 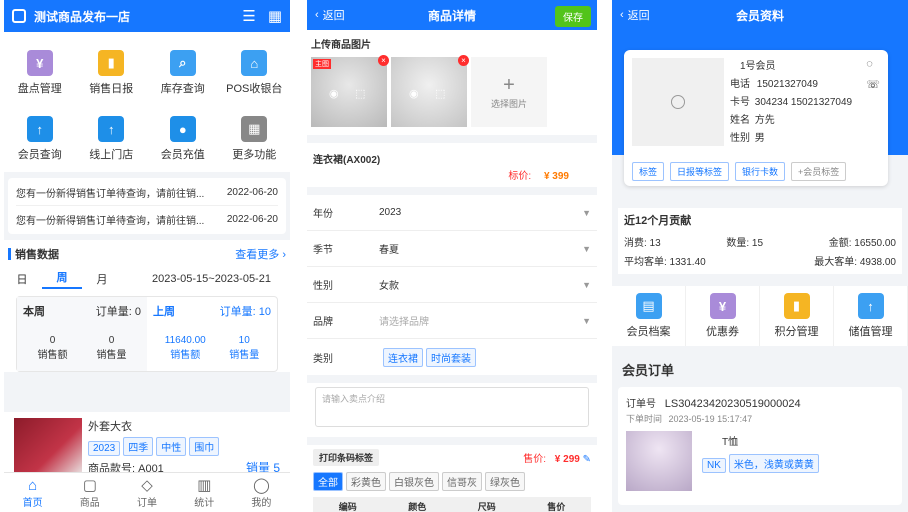 I want to click on tab-products: ▢ 商品, so click(x=89, y=492).